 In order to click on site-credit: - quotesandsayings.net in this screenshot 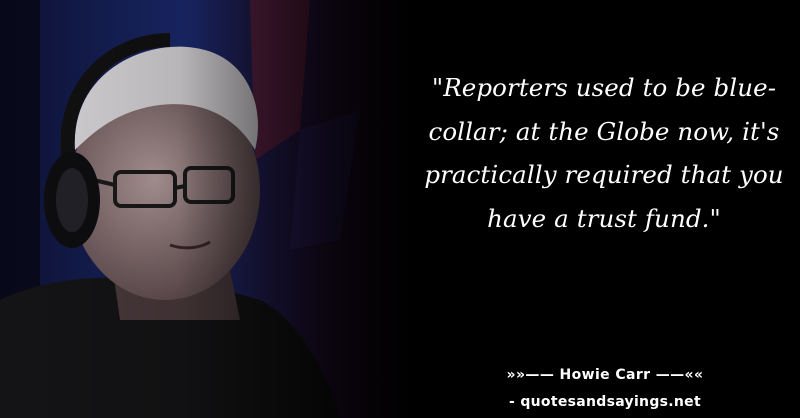, I will do `click(605, 402)`.